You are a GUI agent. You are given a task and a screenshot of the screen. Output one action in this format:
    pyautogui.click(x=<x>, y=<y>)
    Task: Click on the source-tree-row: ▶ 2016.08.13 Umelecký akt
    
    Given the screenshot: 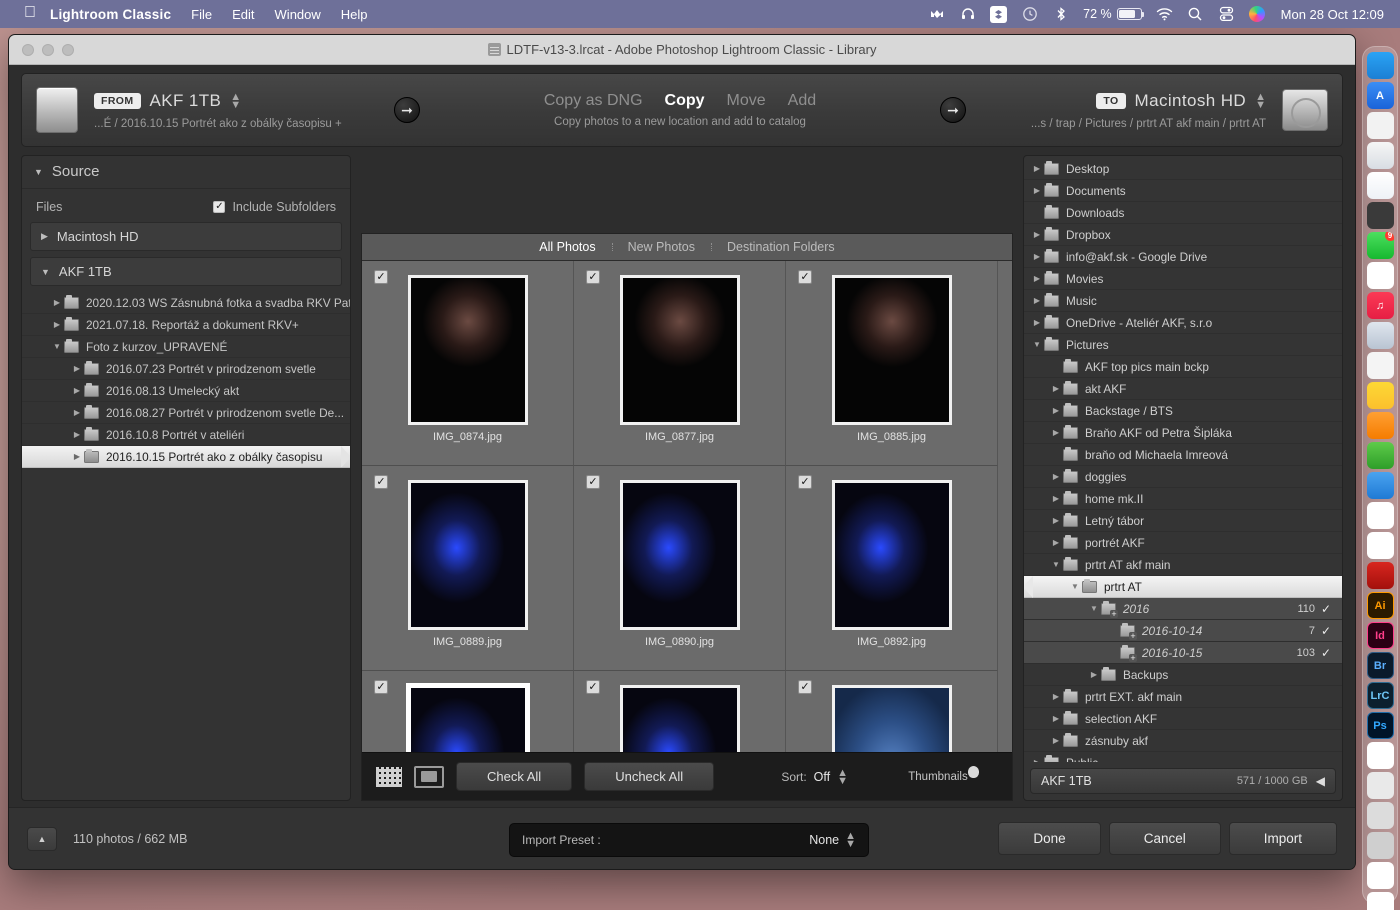 What is the action you would take?
    pyautogui.click(x=186, y=391)
    